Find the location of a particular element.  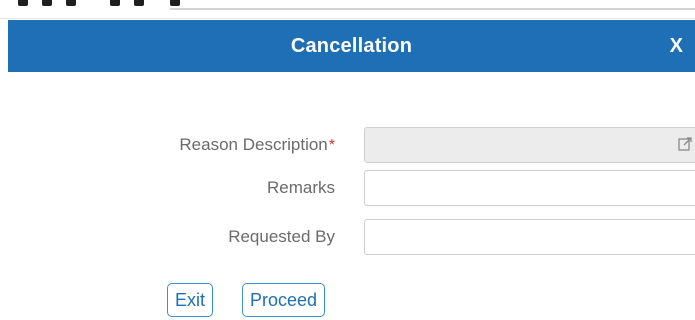

reason-description-field is located at coordinates (529, 145).